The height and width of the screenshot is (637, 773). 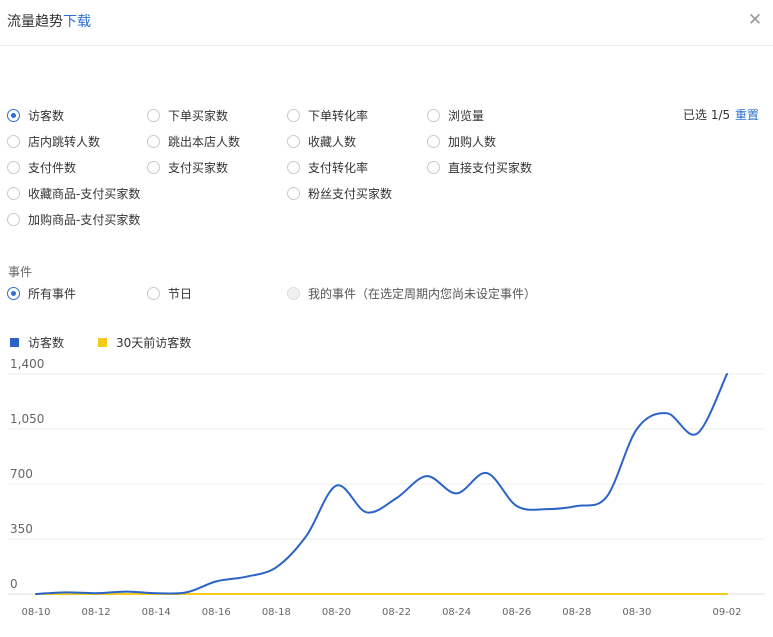 What do you see at coordinates (276, 612) in the screenshot?
I see `x-tick-label: 08-18` at bounding box center [276, 612].